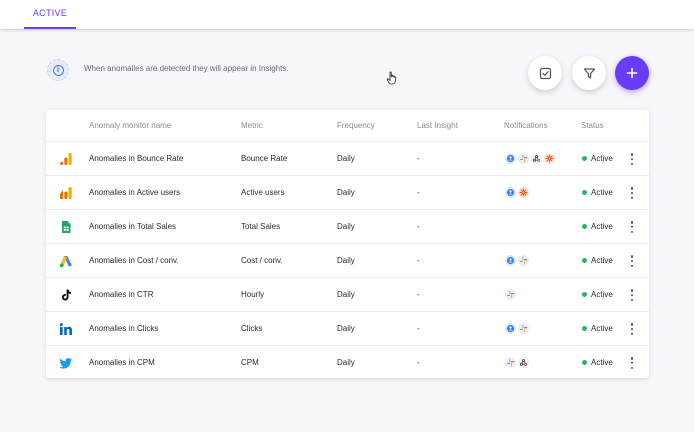  Describe the element at coordinates (437, 125) in the screenshot. I see `header-last-insight: Last Insight` at that location.